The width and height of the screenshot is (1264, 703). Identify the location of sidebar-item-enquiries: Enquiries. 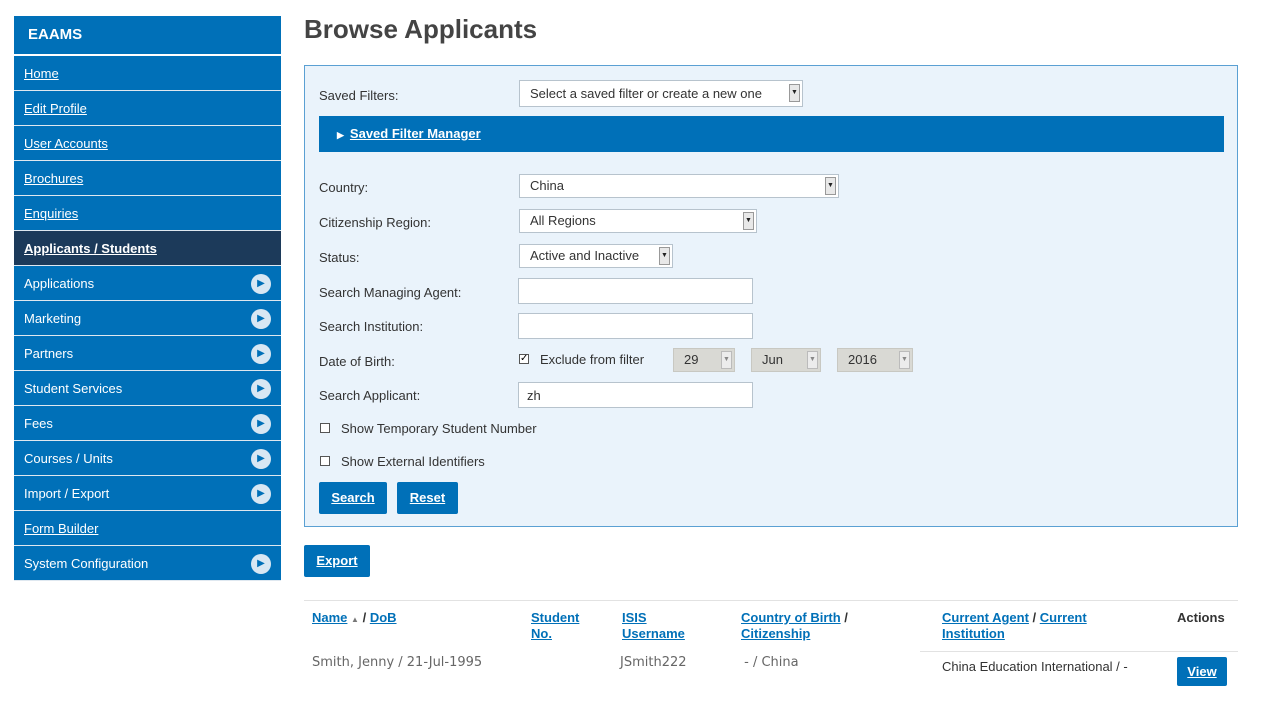
(147, 213).